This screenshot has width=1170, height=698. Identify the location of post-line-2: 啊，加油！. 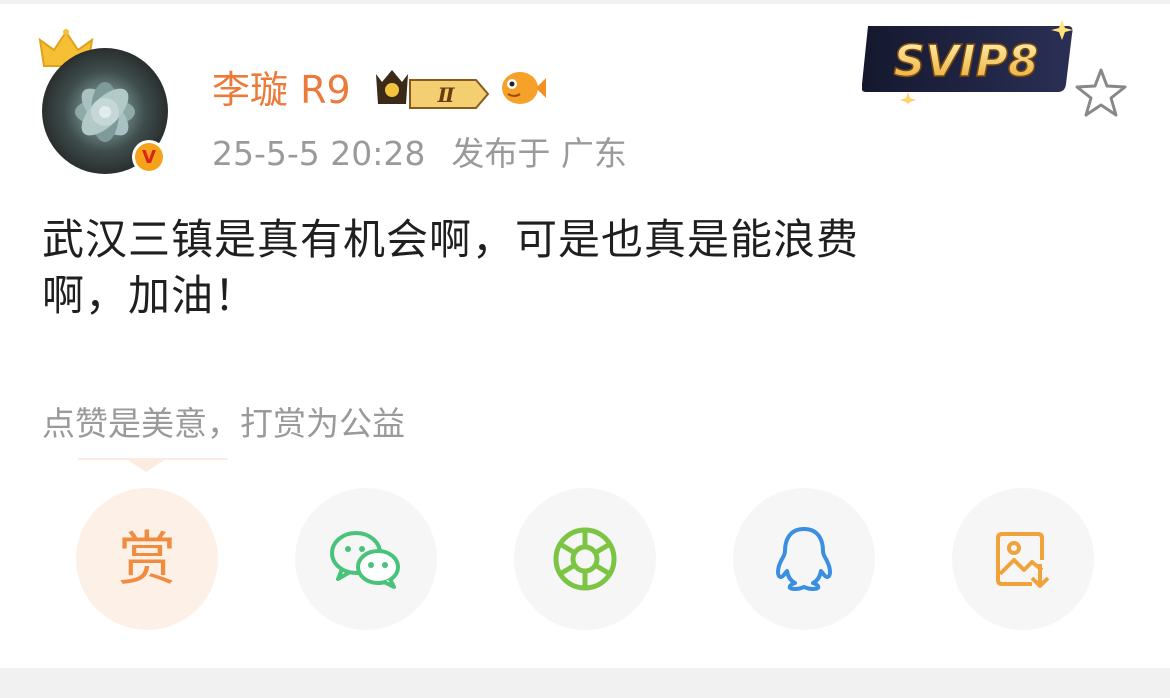
(150, 295).